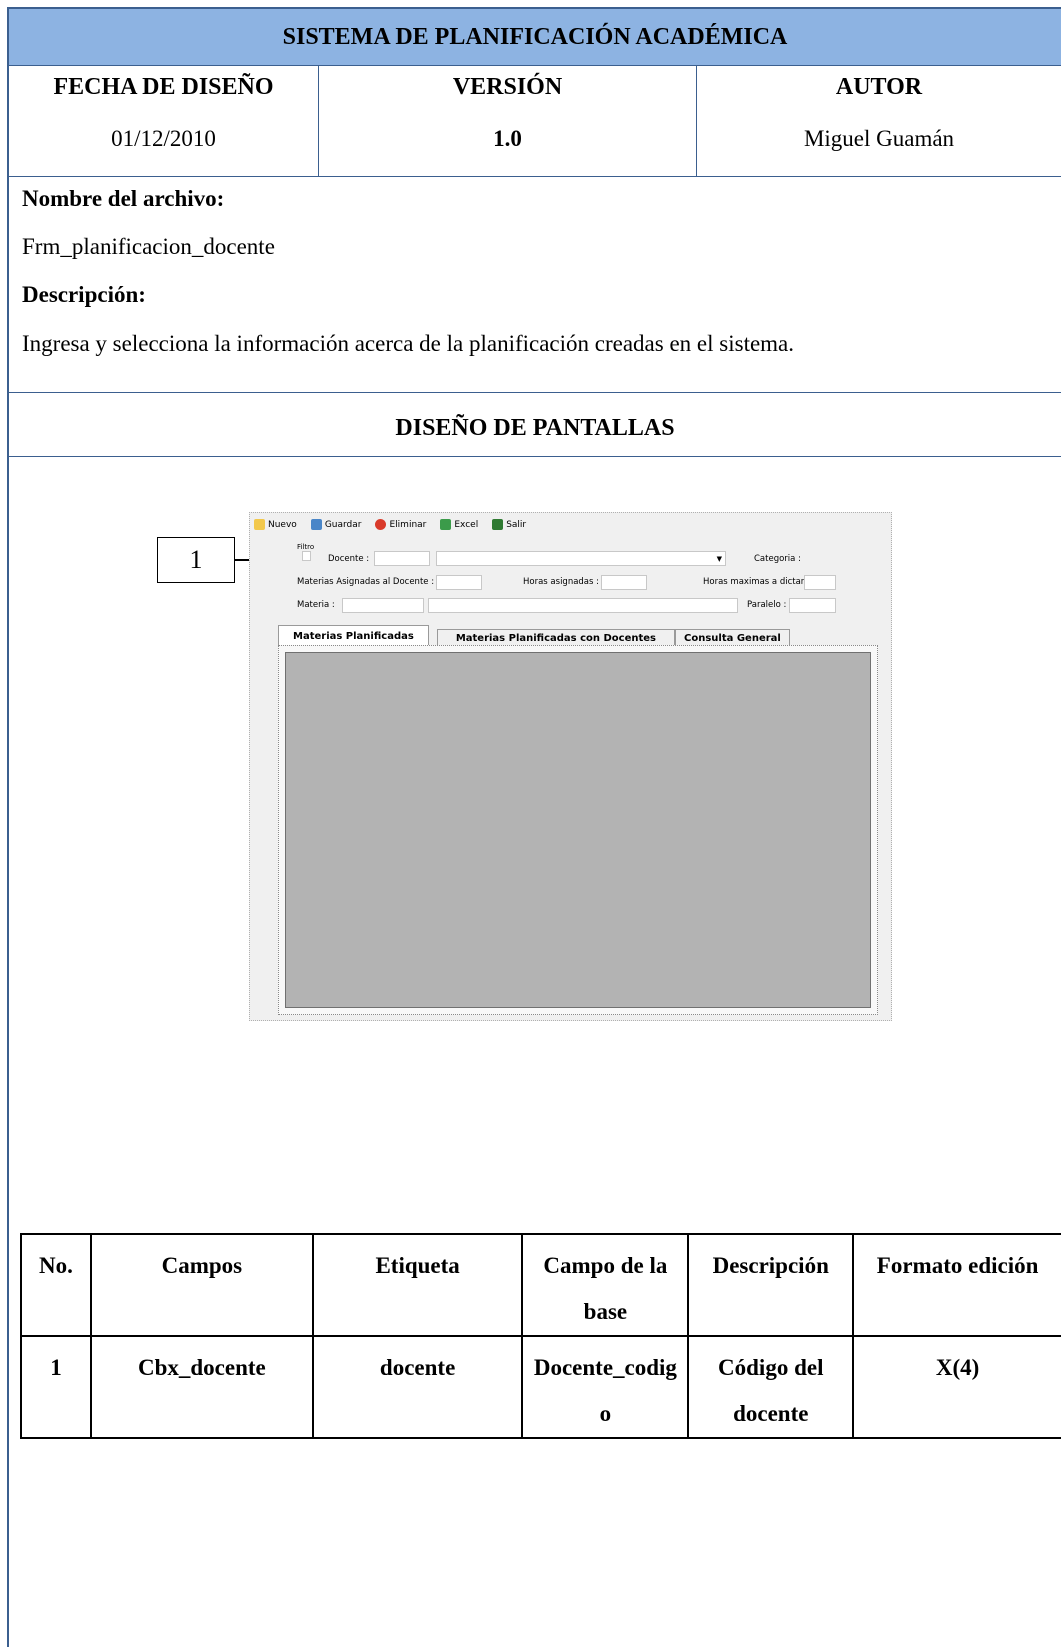 Image resolution: width=1061 pixels, height=1647 pixels. Describe the element at coordinates (366, 582) in the screenshot. I see `materias-asignadas-label: Materias Asignadas al Docente :` at that location.